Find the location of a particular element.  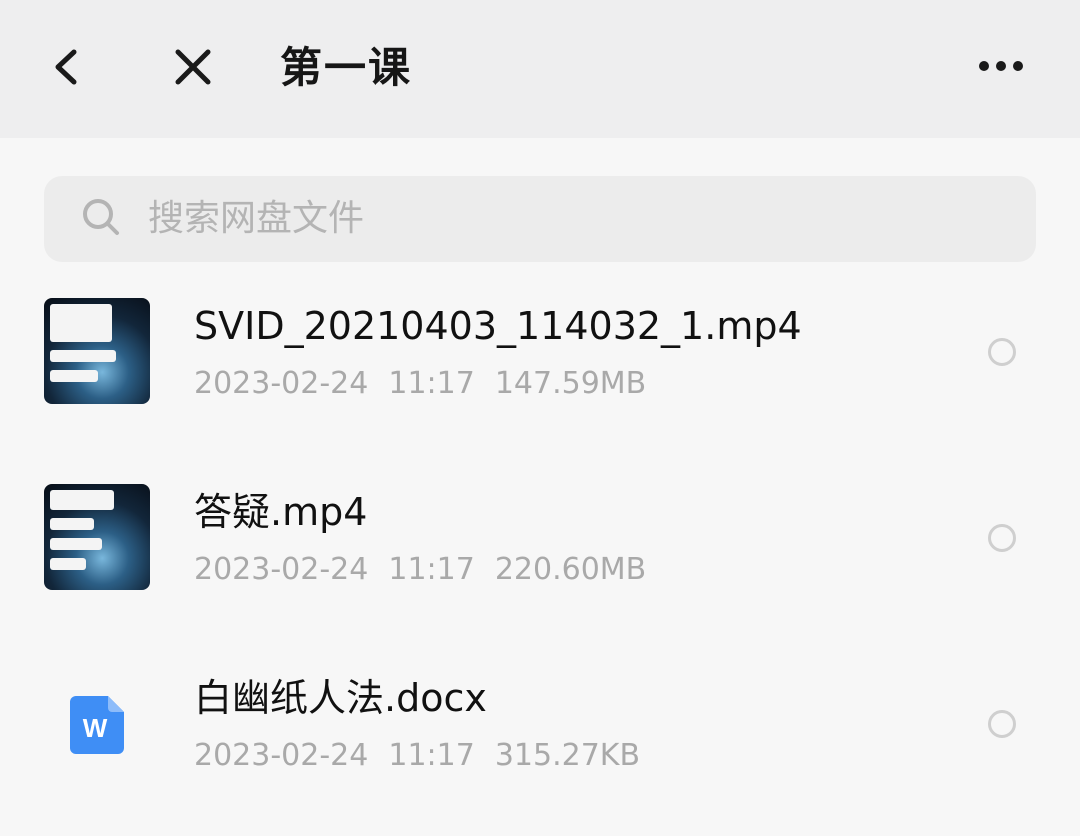

page-title: 第一课 is located at coordinates (346, 67).